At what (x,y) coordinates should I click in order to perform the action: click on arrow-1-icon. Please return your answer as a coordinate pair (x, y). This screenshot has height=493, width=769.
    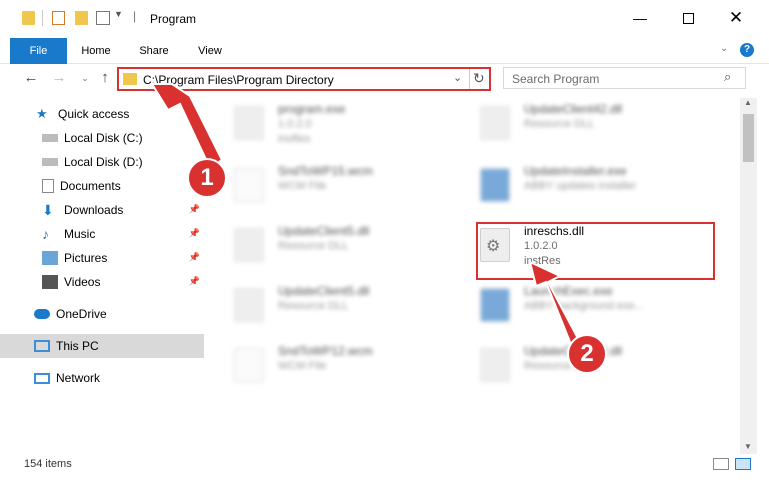
    Looking at the image, I should click on (187, 126).